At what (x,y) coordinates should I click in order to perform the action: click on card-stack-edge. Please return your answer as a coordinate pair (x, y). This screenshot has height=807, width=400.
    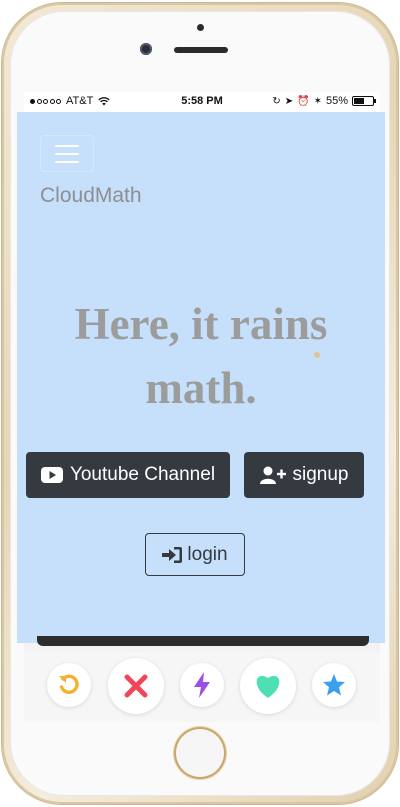
    Looking at the image, I should click on (203, 641).